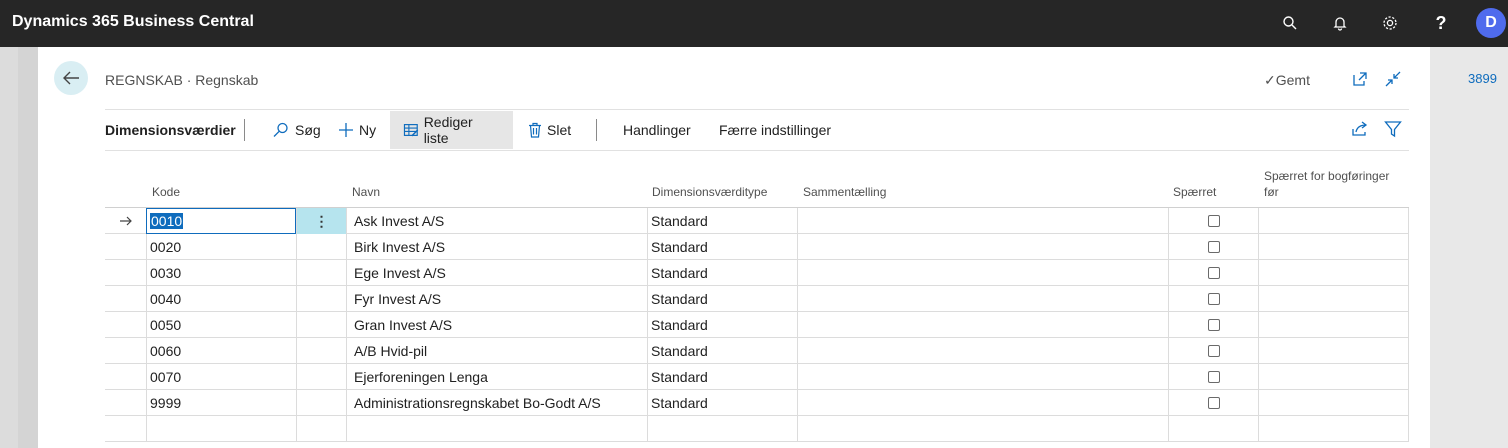  I want to click on code-cell: 0020, so click(221, 247).